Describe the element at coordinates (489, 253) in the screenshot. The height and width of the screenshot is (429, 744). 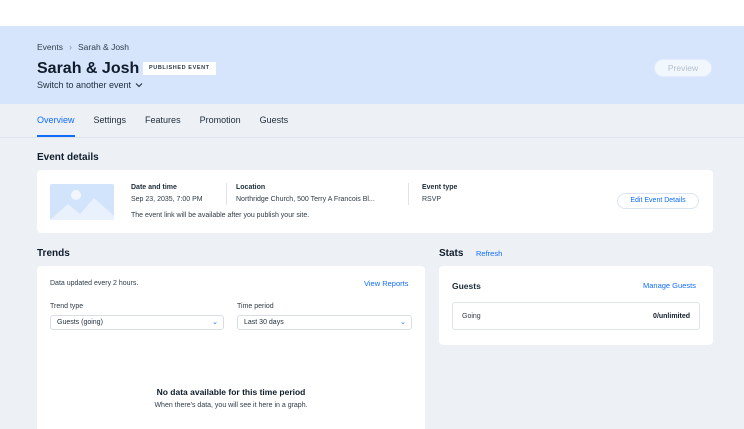
I see `refresh-link: Refresh` at that location.